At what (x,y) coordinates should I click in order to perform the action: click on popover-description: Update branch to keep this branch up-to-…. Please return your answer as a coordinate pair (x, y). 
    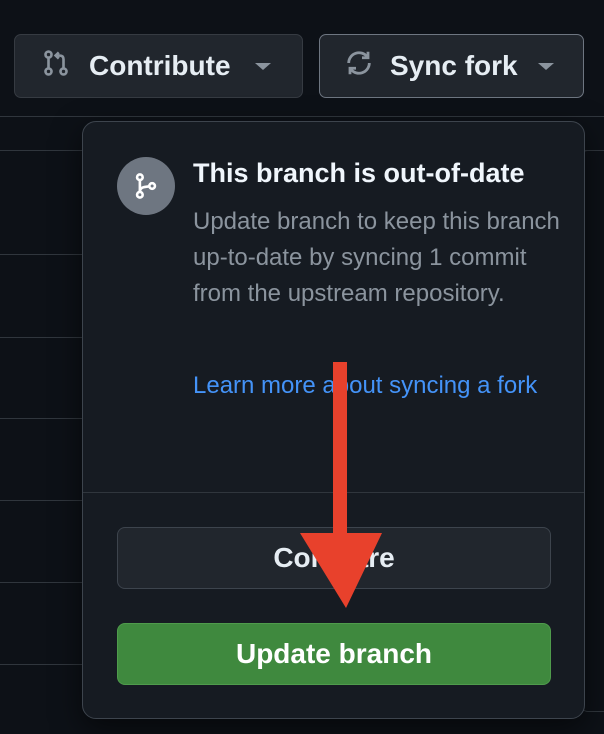
    Looking at the image, I should click on (376, 257).